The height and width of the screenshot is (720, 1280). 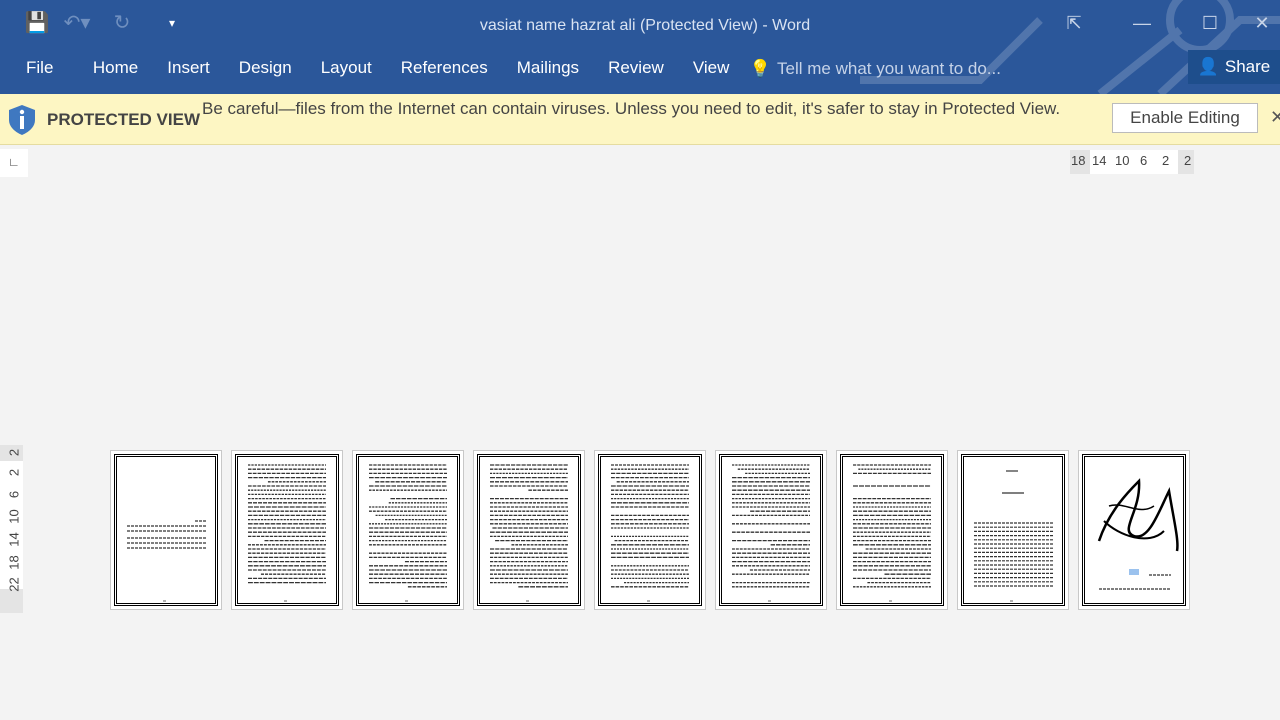 I want to click on tab-selector: ∟, so click(x=14, y=163).